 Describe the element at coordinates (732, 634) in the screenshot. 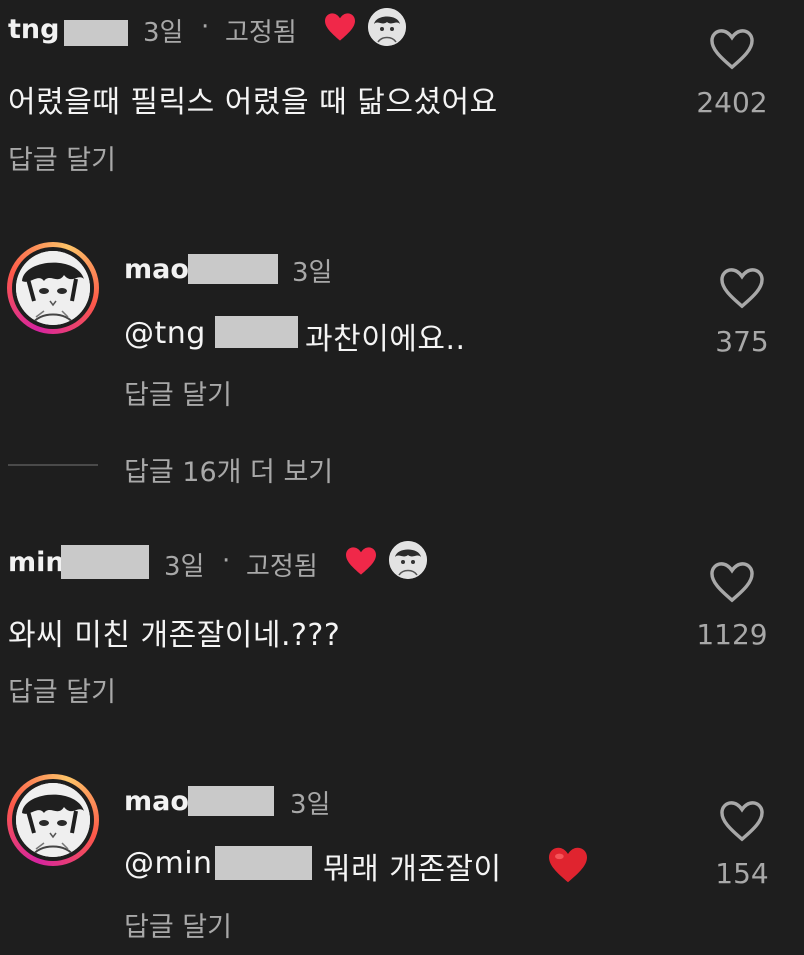

I see `like-count: 1129` at that location.